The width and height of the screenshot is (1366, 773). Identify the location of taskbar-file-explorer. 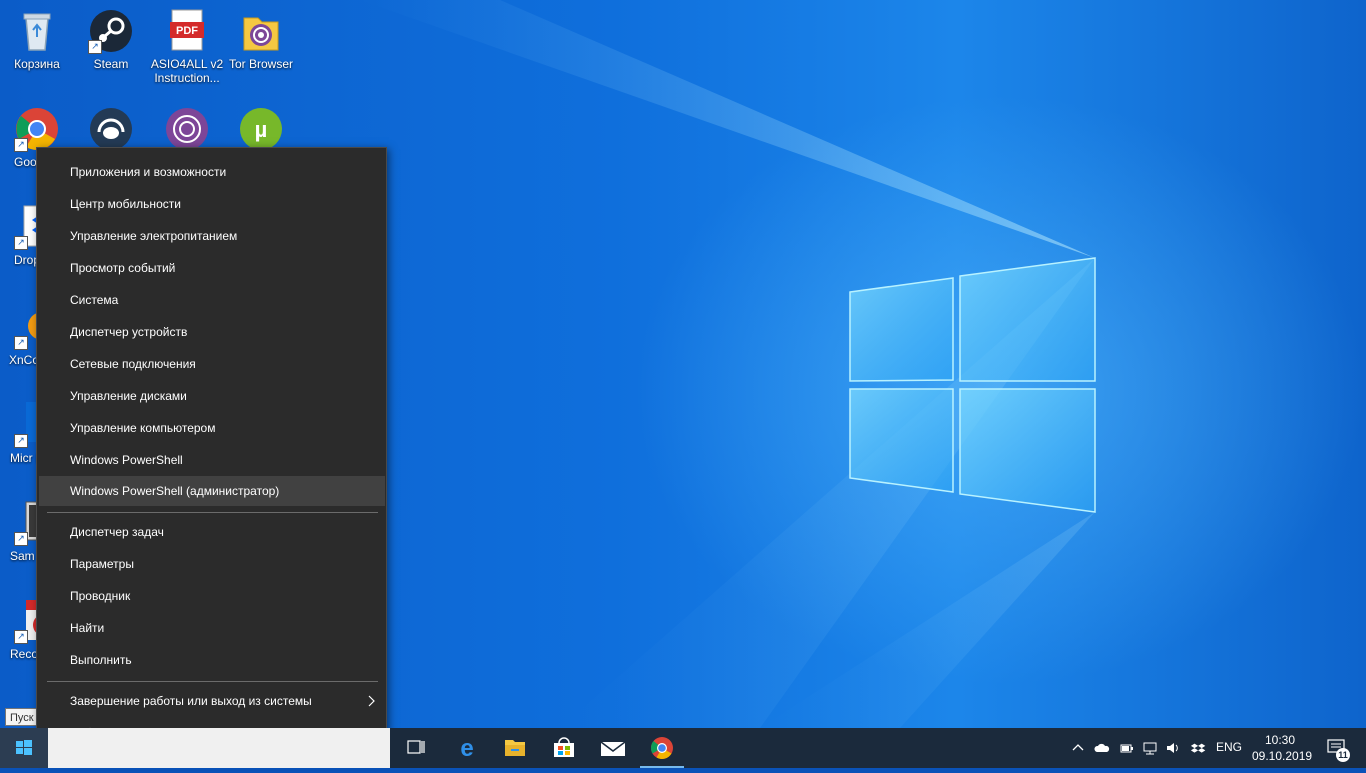
(515, 748).